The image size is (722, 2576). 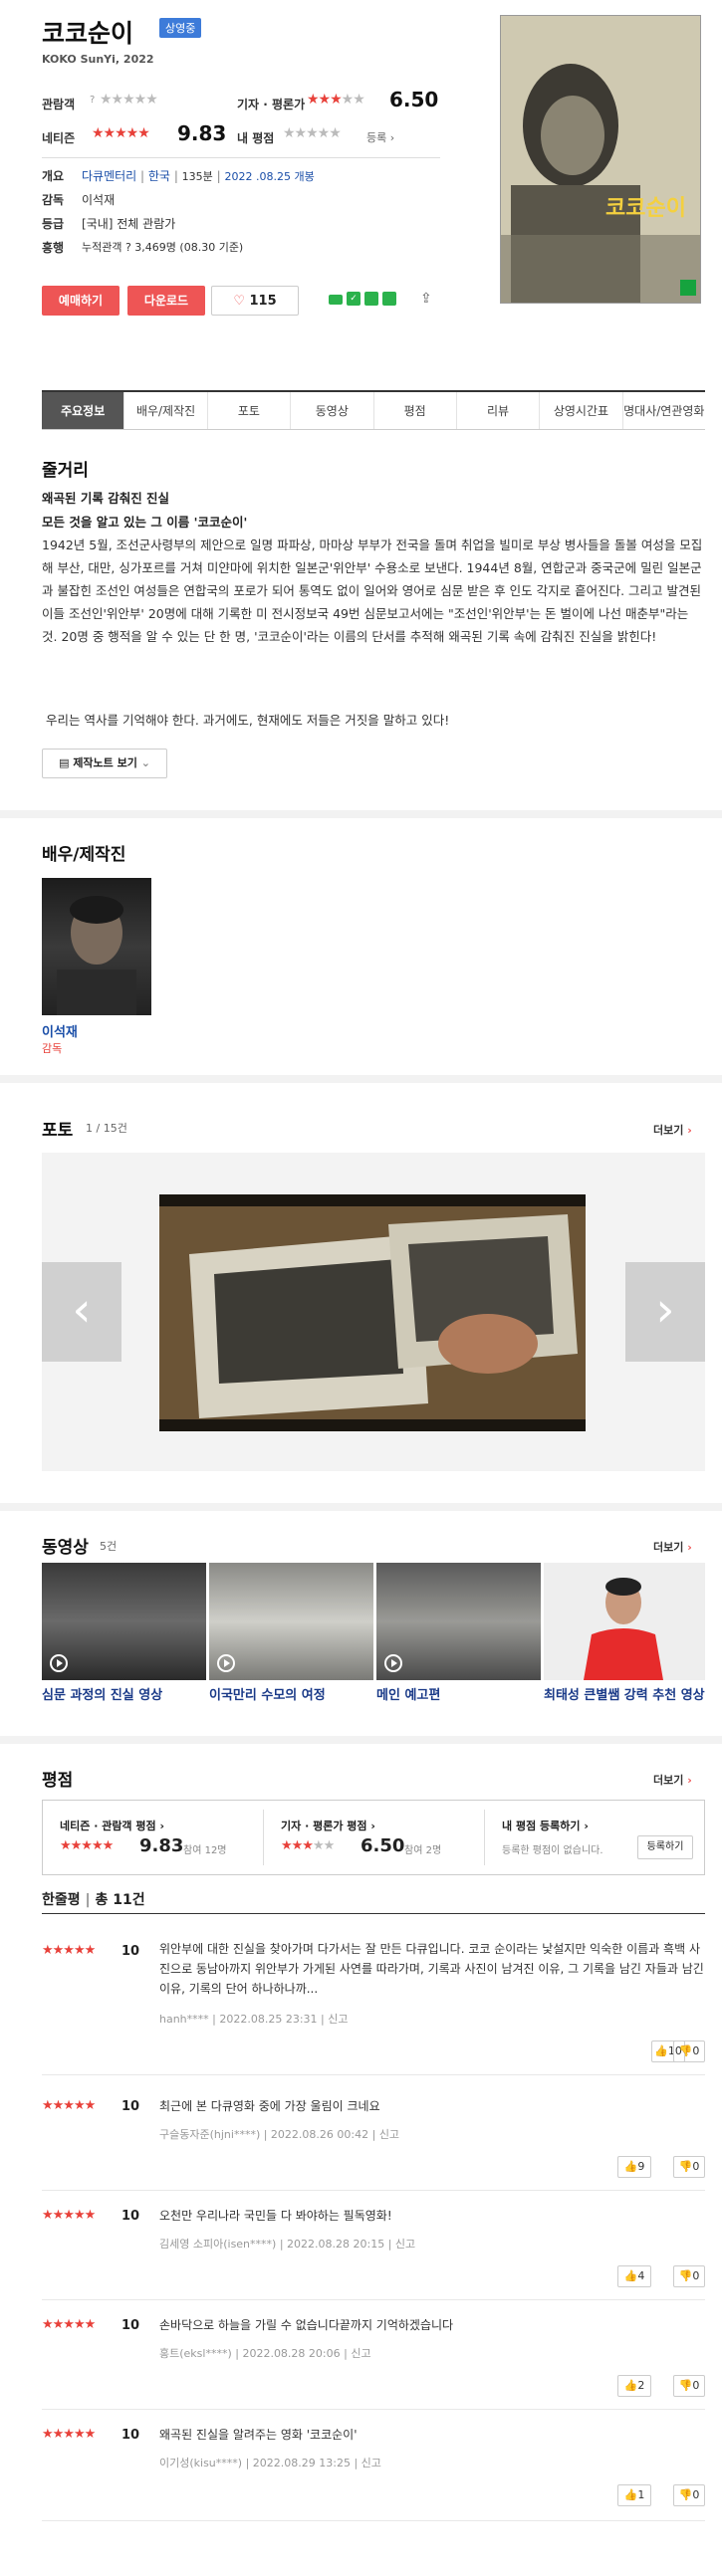 What do you see at coordinates (372, 1312) in the screenshot?
I see `photo-main-image` at bounding box center [372, 1312].